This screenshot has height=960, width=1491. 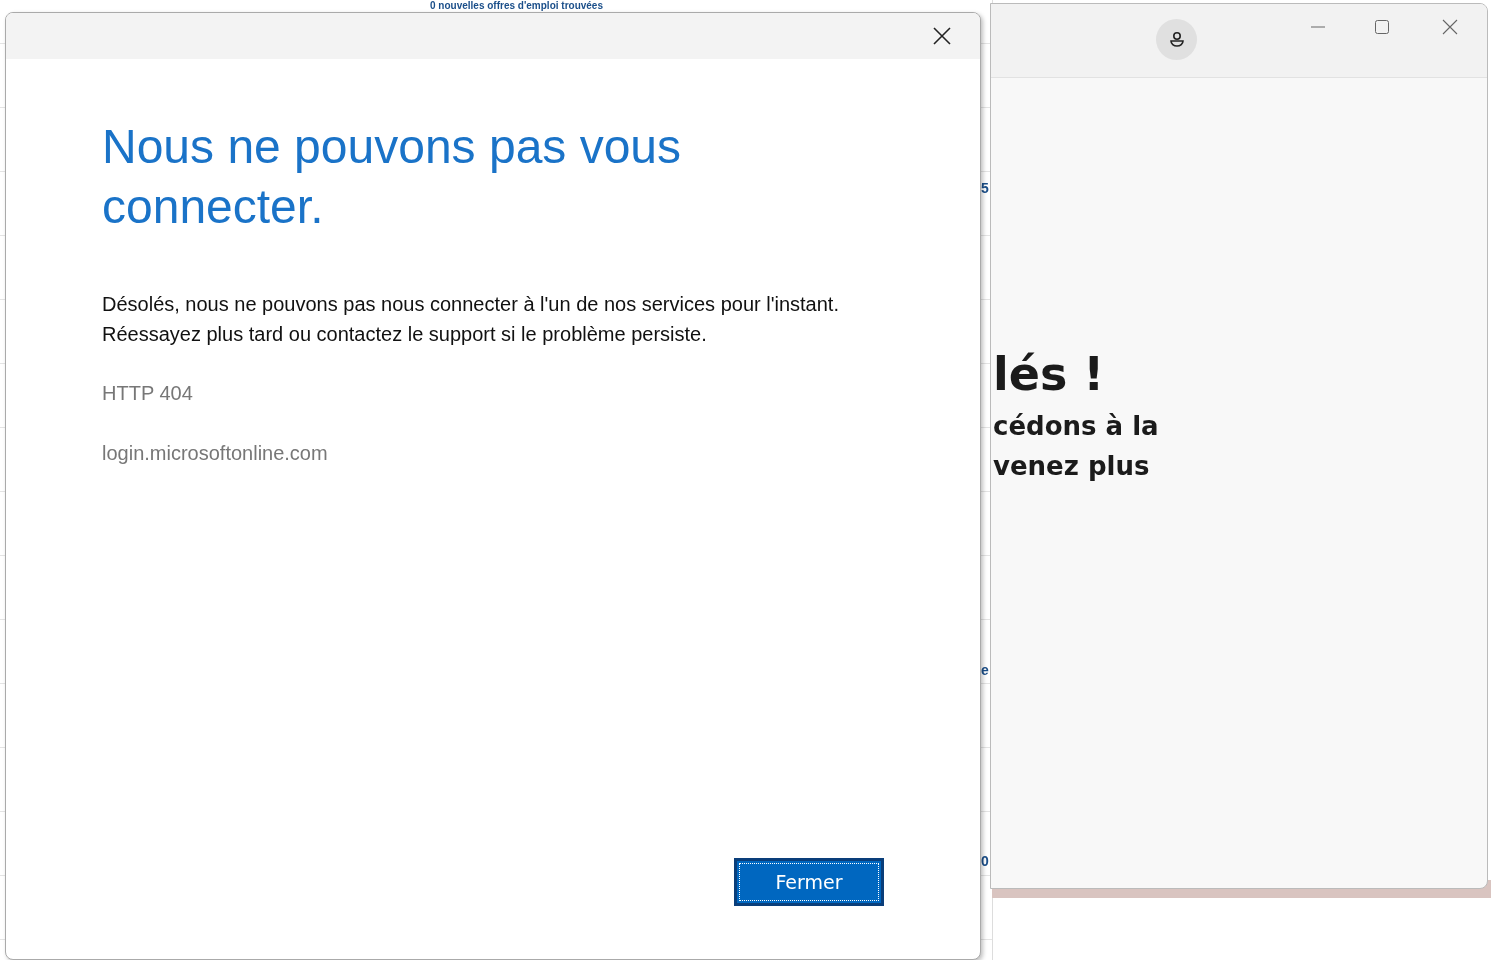 I want to click on app-message-line: cédons à la, so click(x=1076, y=426).